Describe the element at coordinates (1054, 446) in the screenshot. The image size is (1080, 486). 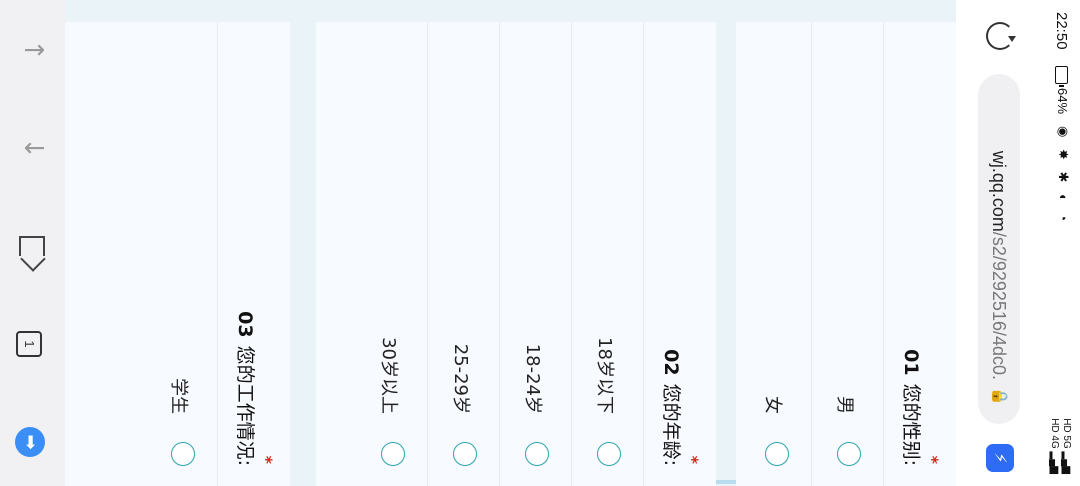
I see `signal-4g-icon: HD 4G ▂▄▆` at that location.